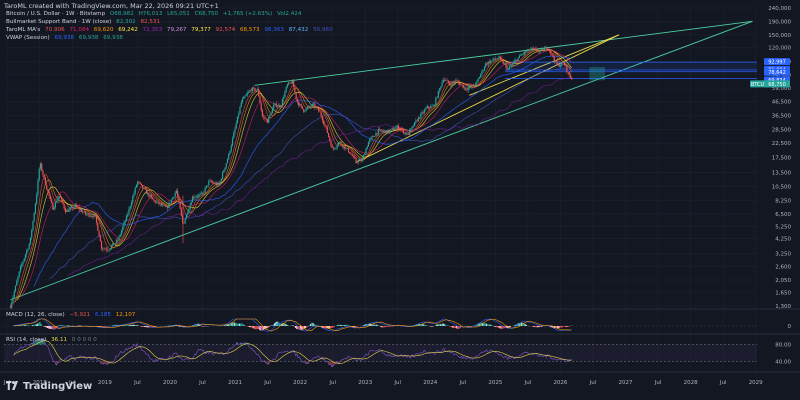  I want to click on rsi-value: 36.11, so click(59, 340).